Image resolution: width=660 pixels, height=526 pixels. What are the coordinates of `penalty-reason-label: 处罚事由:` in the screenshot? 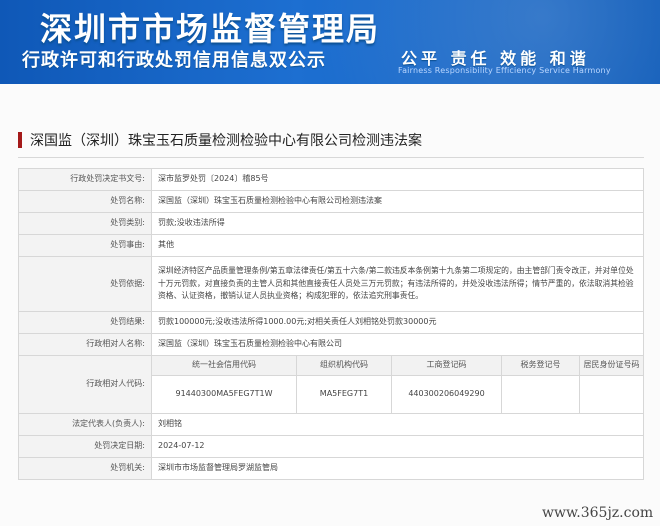 It's located at (85, 245).